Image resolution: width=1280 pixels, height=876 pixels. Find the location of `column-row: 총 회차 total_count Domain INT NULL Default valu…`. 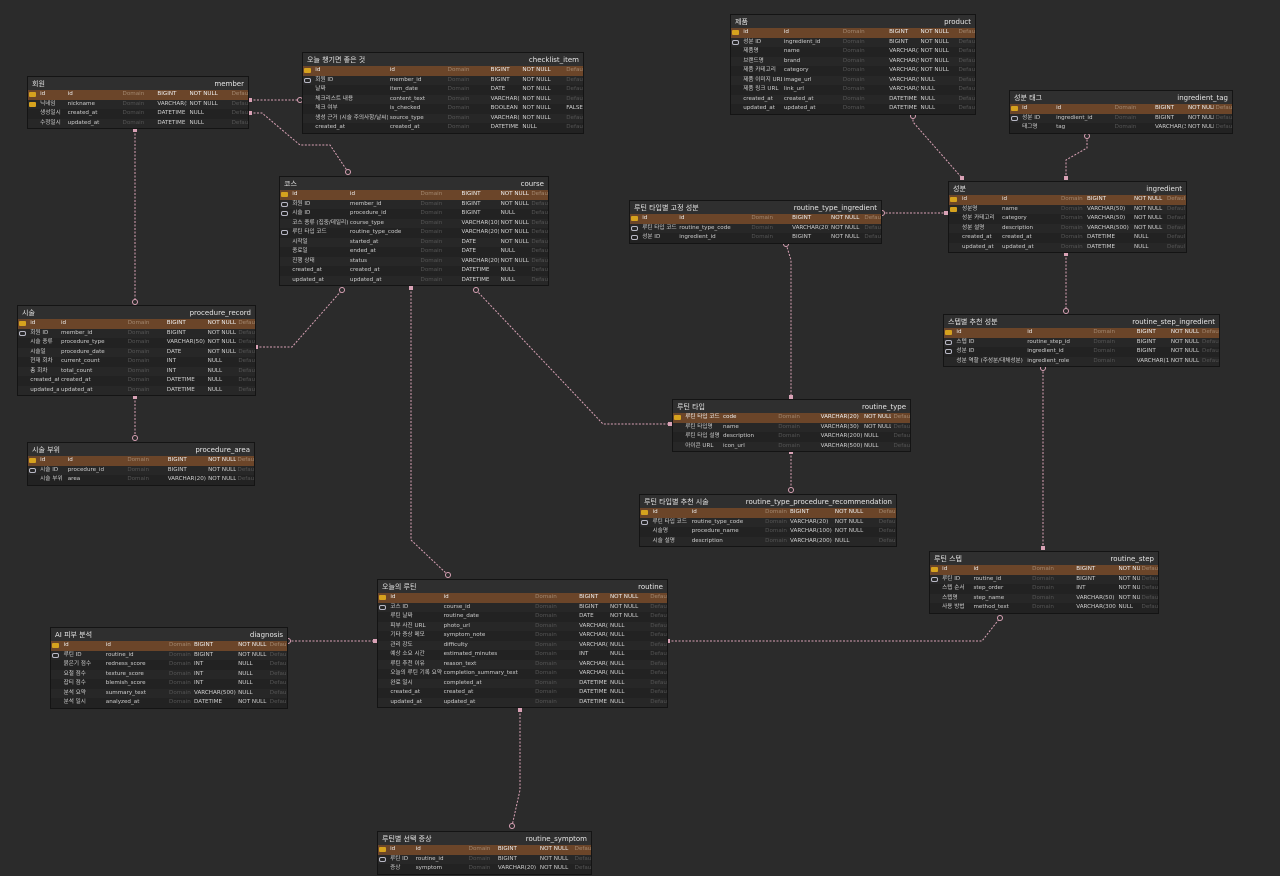

column-row: 총 회차 total_count Domain INT NULL Default valu… is located at coordinates (136, 371).